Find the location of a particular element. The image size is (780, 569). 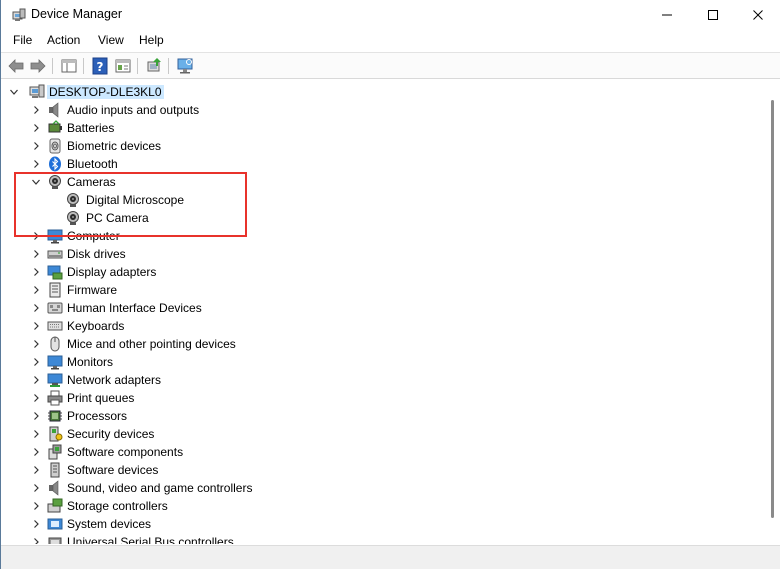

back-icon is located at coordinates (16, 66).